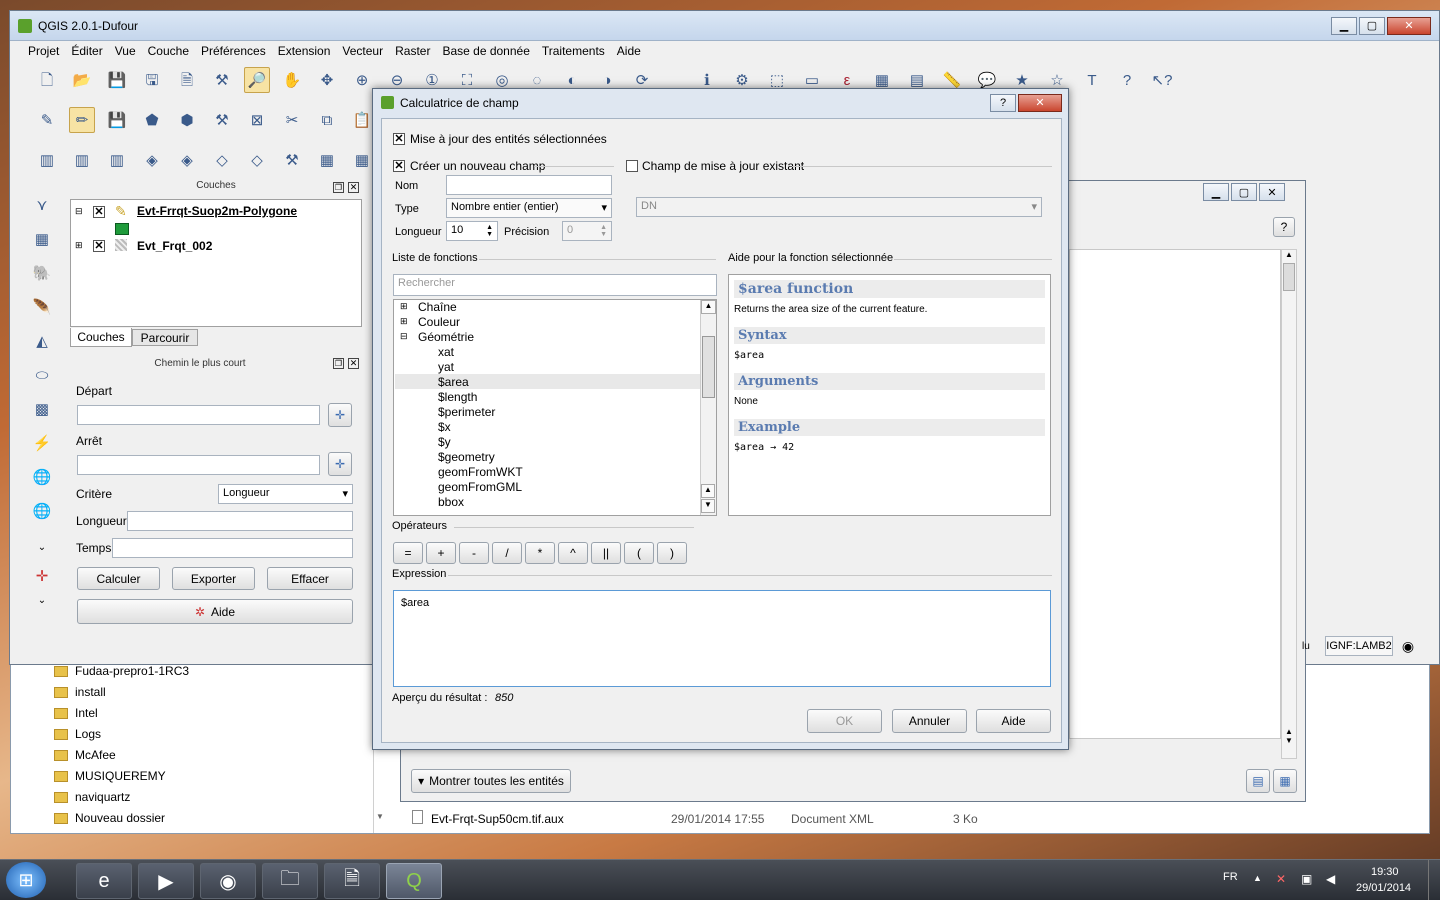  What do you see at coordinates (217, 211) in the screenshot?
I see `layer-name: Evt-Frrqt-Suop2m-Polygone` at bounding box center [217, 211].